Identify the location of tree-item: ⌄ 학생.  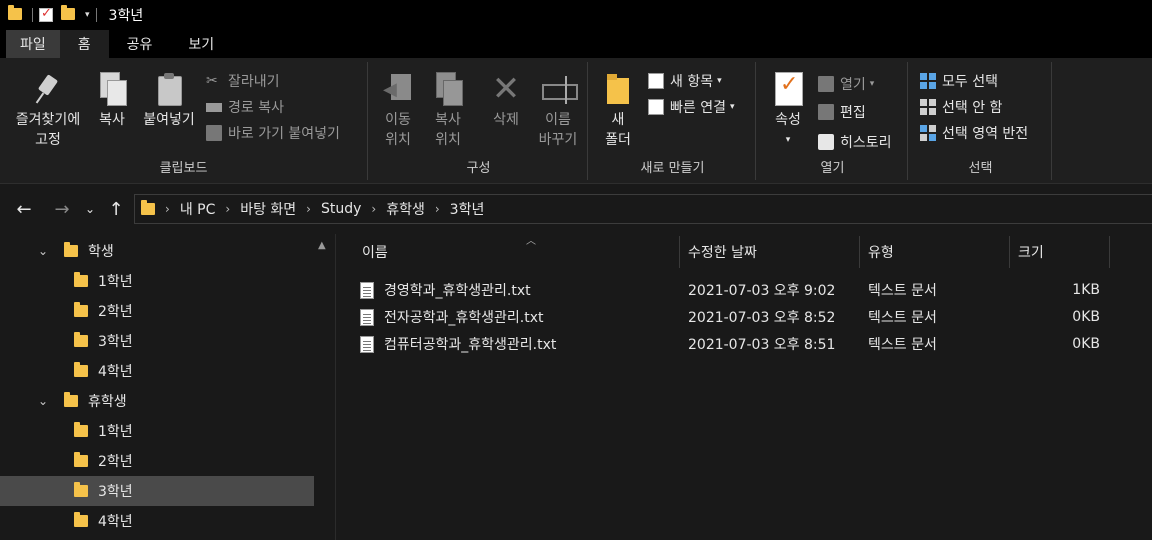
(157, 251).